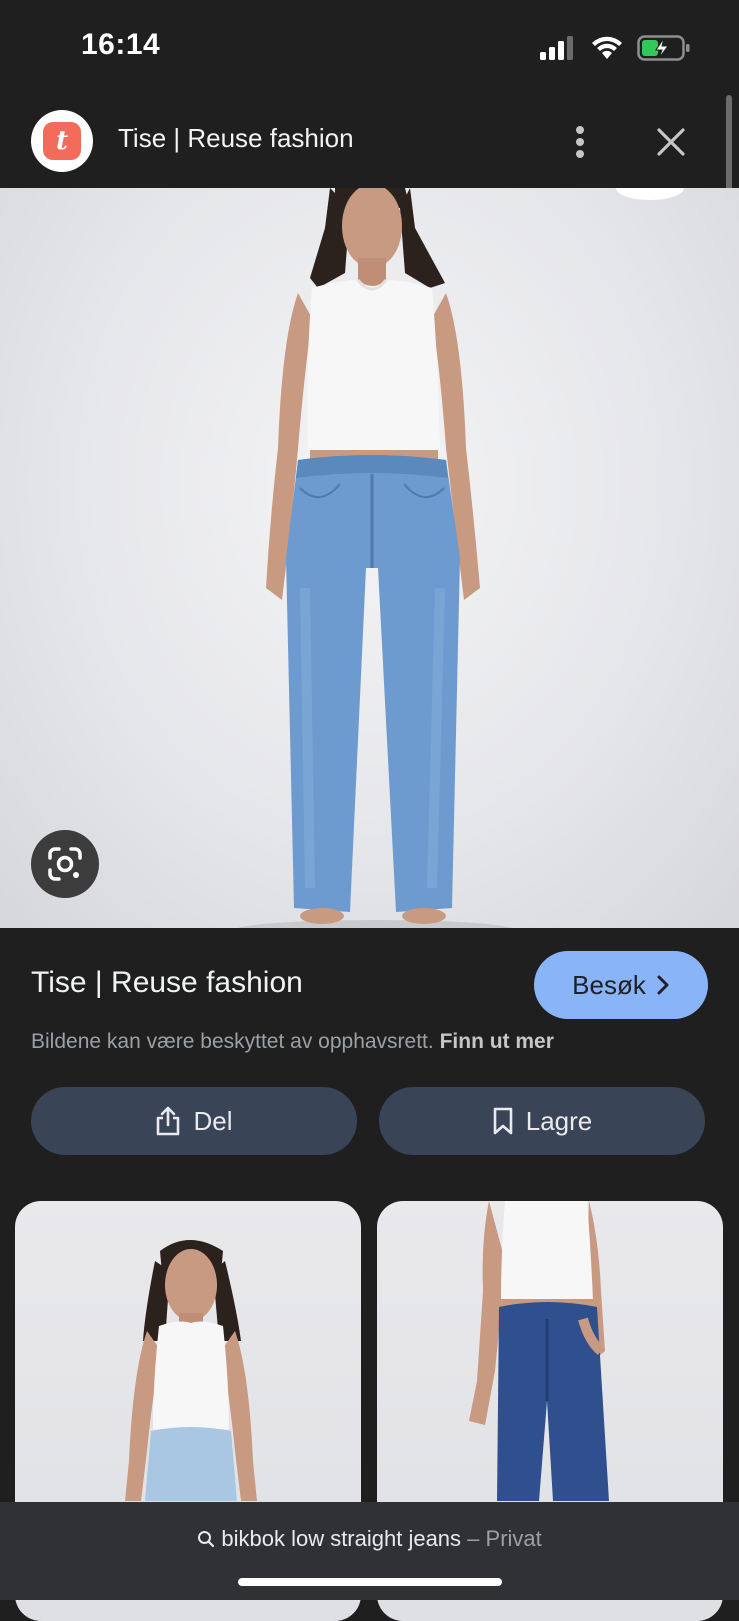 This screenshot has height=1621, width=739. I want to click on search-query: bikbok low straight jeans – Privat, so click(369, 1539).